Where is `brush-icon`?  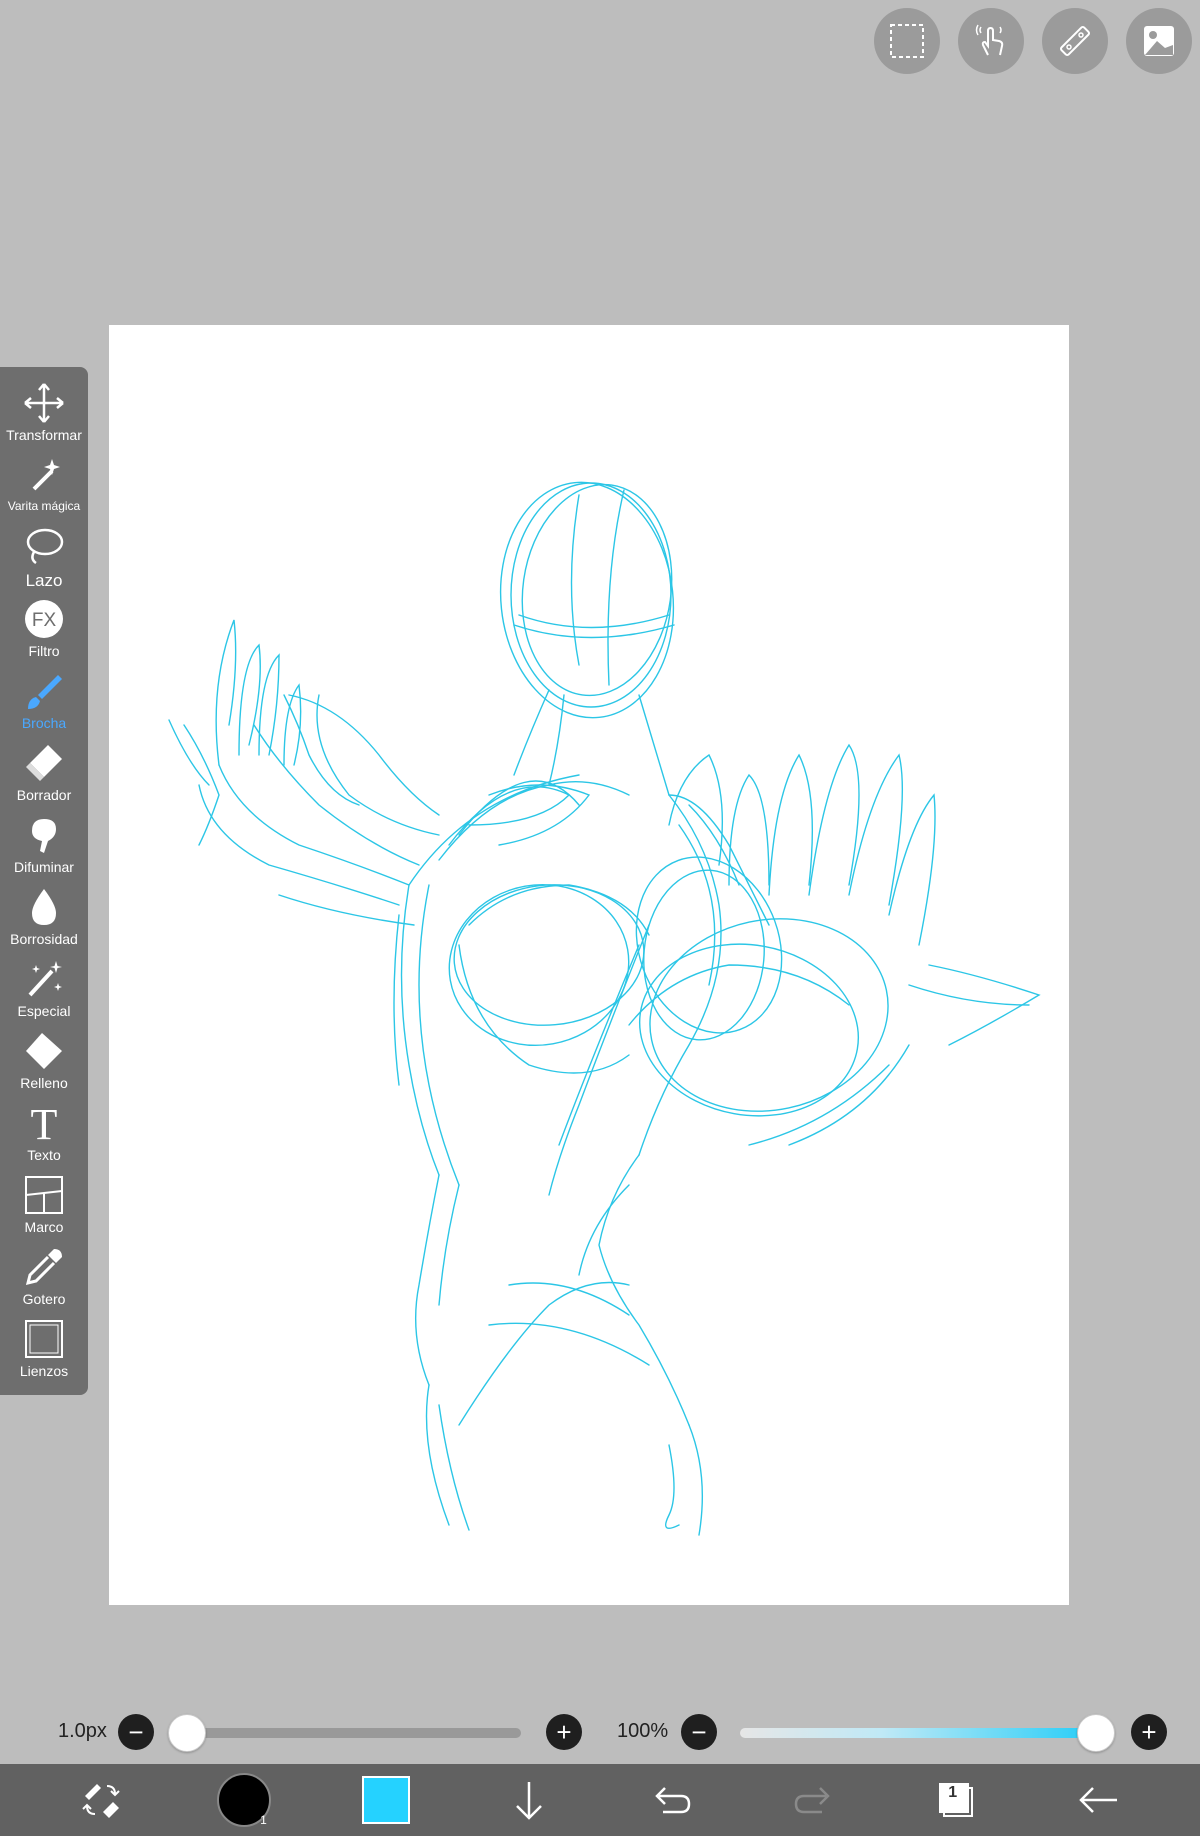
brush-icon is located at coordinates (45, 692).